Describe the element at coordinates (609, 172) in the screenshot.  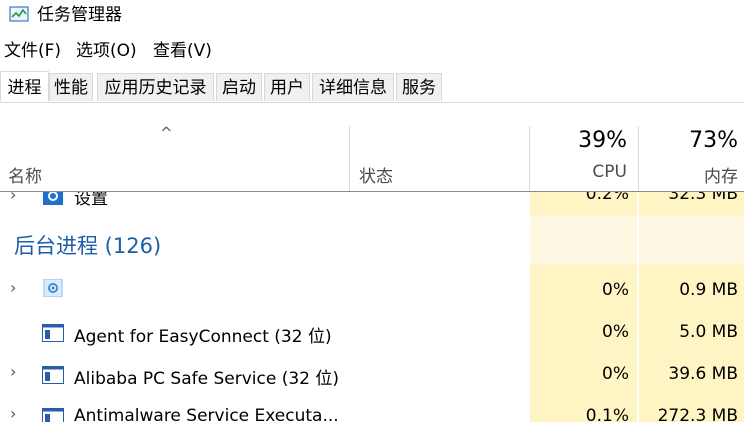
I see `column-cpu: CPU` at that location.